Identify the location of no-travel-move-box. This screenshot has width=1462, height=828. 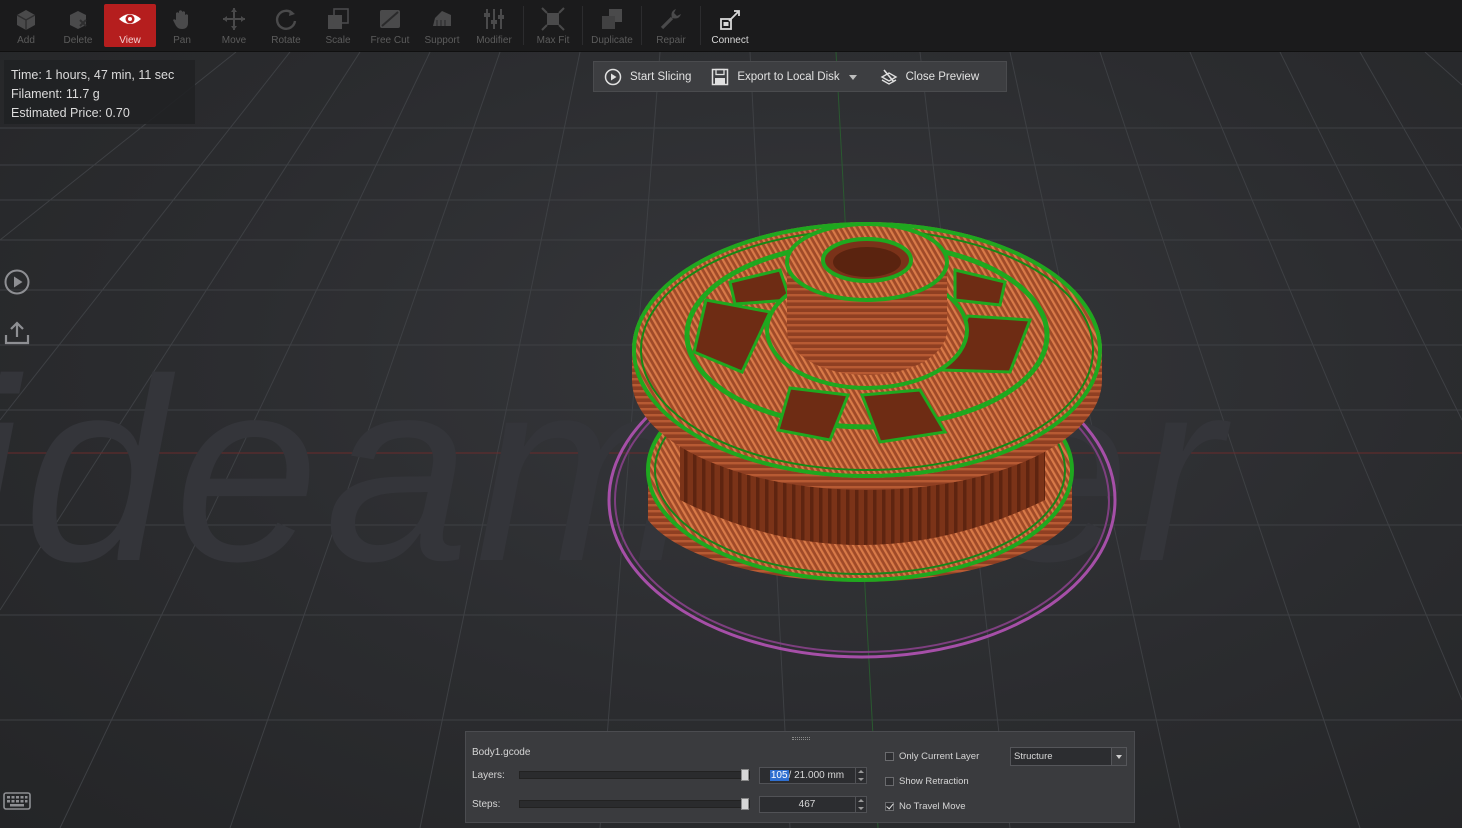
(889, 806).